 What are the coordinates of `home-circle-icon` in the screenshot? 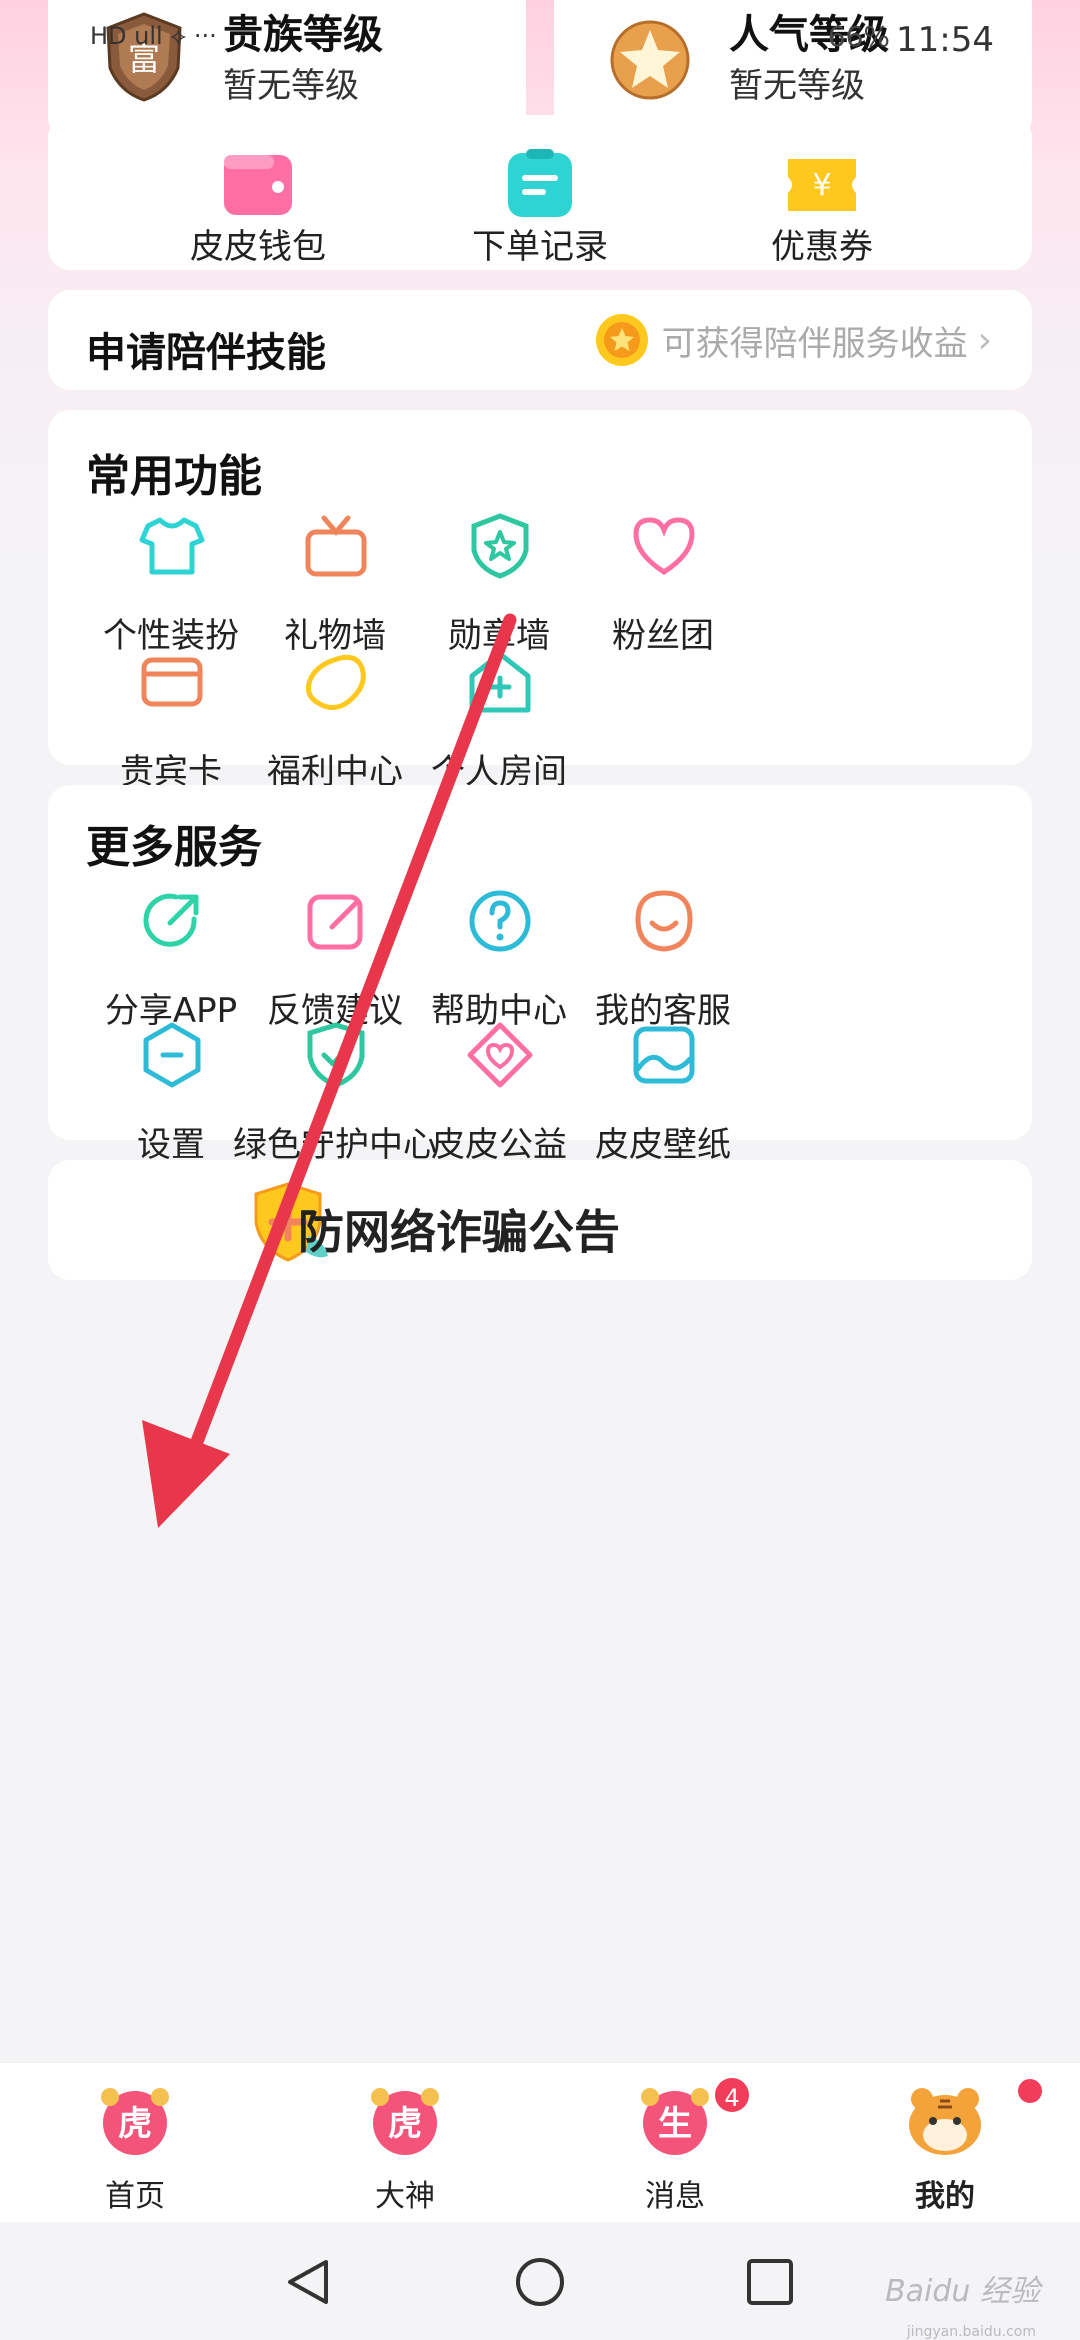 It's located at (540, 2282).